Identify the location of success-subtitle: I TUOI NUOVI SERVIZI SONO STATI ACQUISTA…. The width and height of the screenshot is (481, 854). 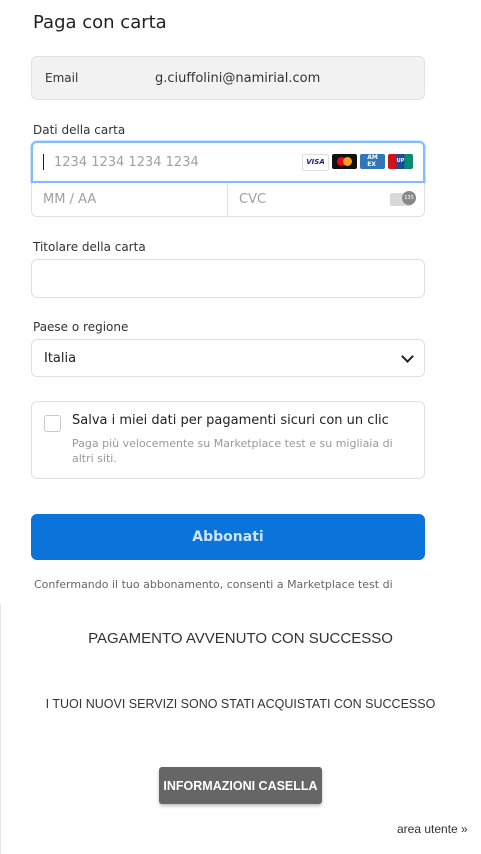
(240, 704).